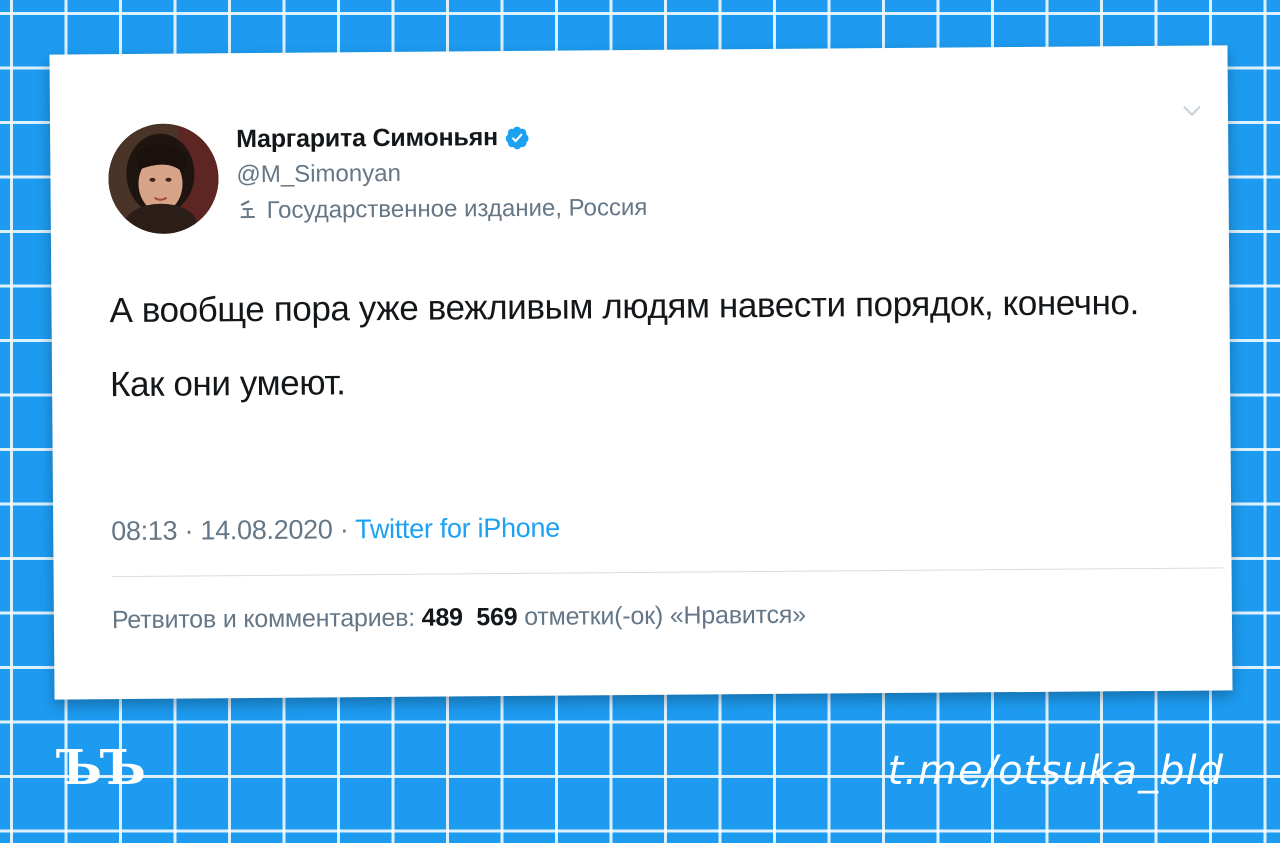  I want to click on channel-link: t.me/otsuka_bld, so click(1056, 771).